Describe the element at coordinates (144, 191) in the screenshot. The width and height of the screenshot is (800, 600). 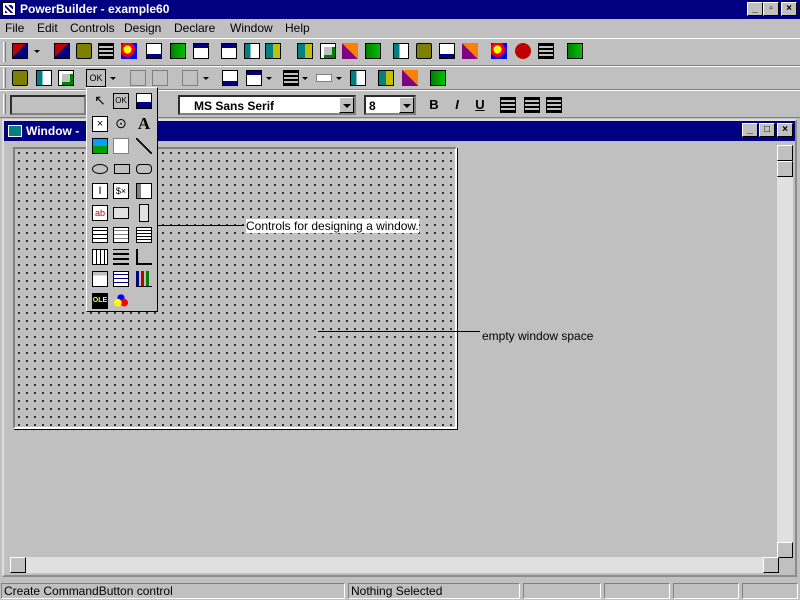
I see `multilineedit-icon` at that location.